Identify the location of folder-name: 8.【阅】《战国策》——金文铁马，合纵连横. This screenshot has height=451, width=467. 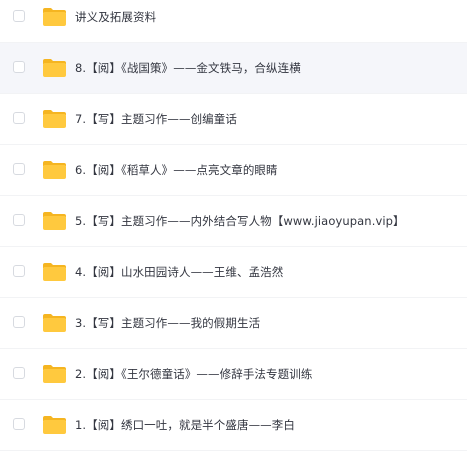
(188, 68).